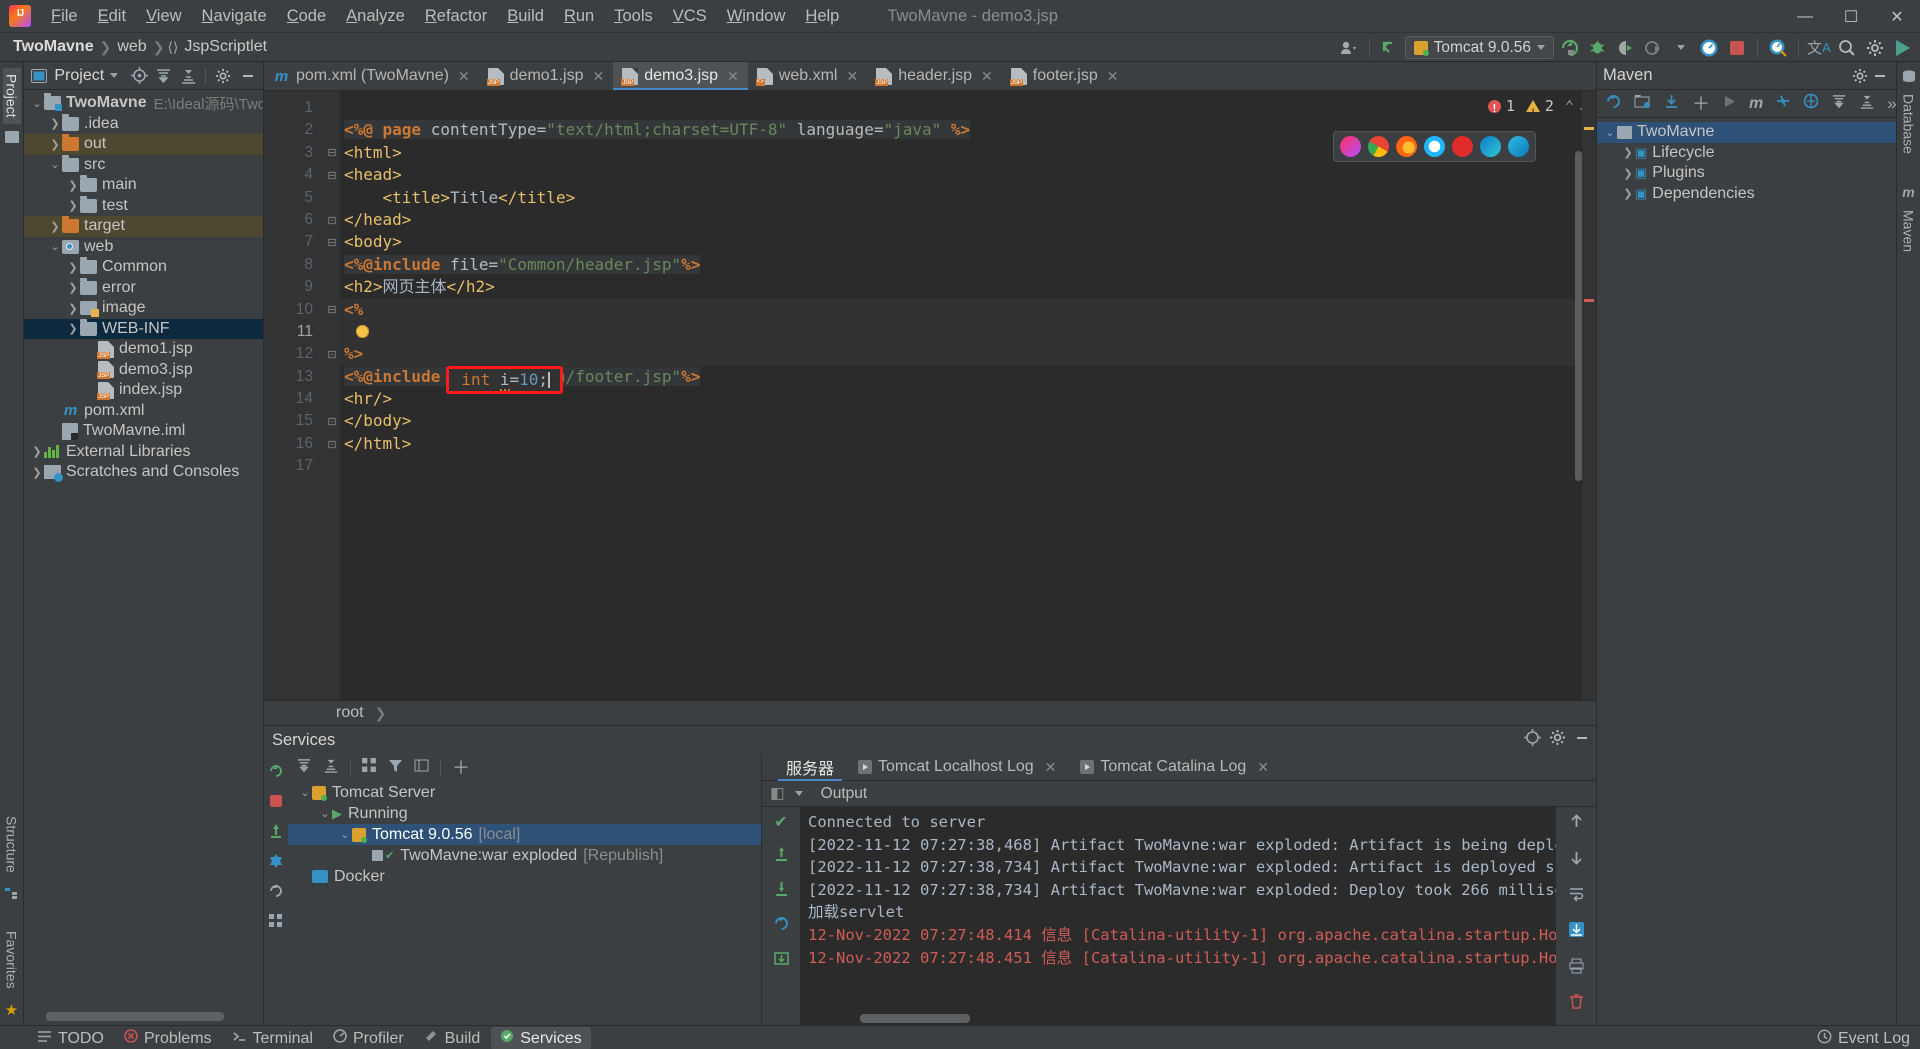  I want to click on stop-button, so click(1737, 48).